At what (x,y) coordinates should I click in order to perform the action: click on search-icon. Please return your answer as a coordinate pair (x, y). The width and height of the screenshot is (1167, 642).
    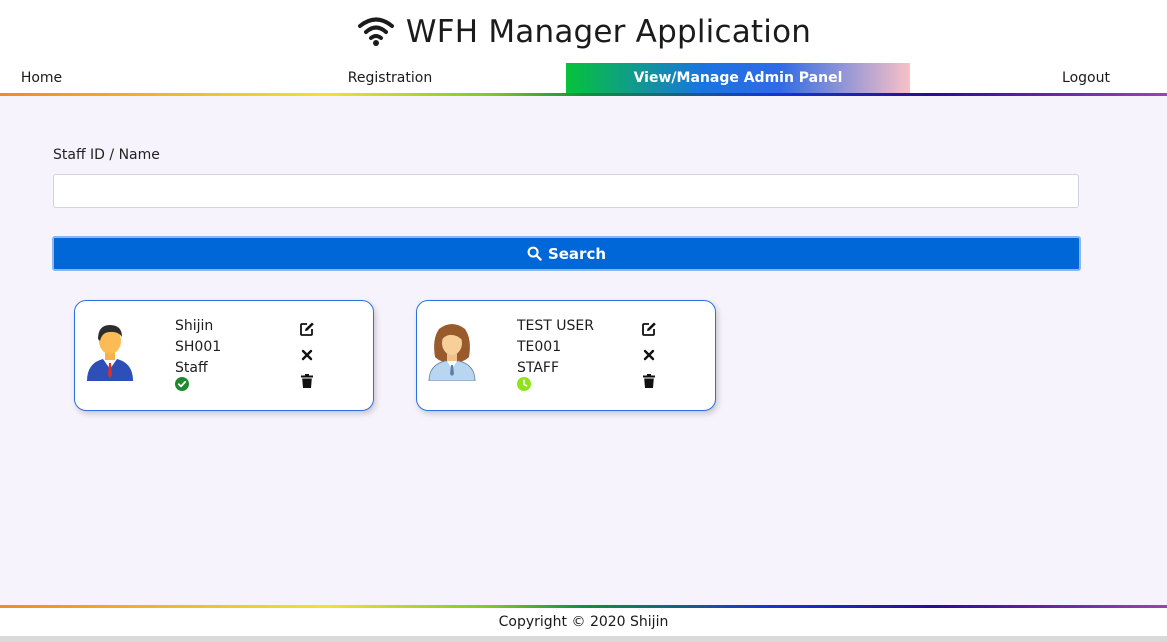
    Looking at the image, I should click on (534, 253).